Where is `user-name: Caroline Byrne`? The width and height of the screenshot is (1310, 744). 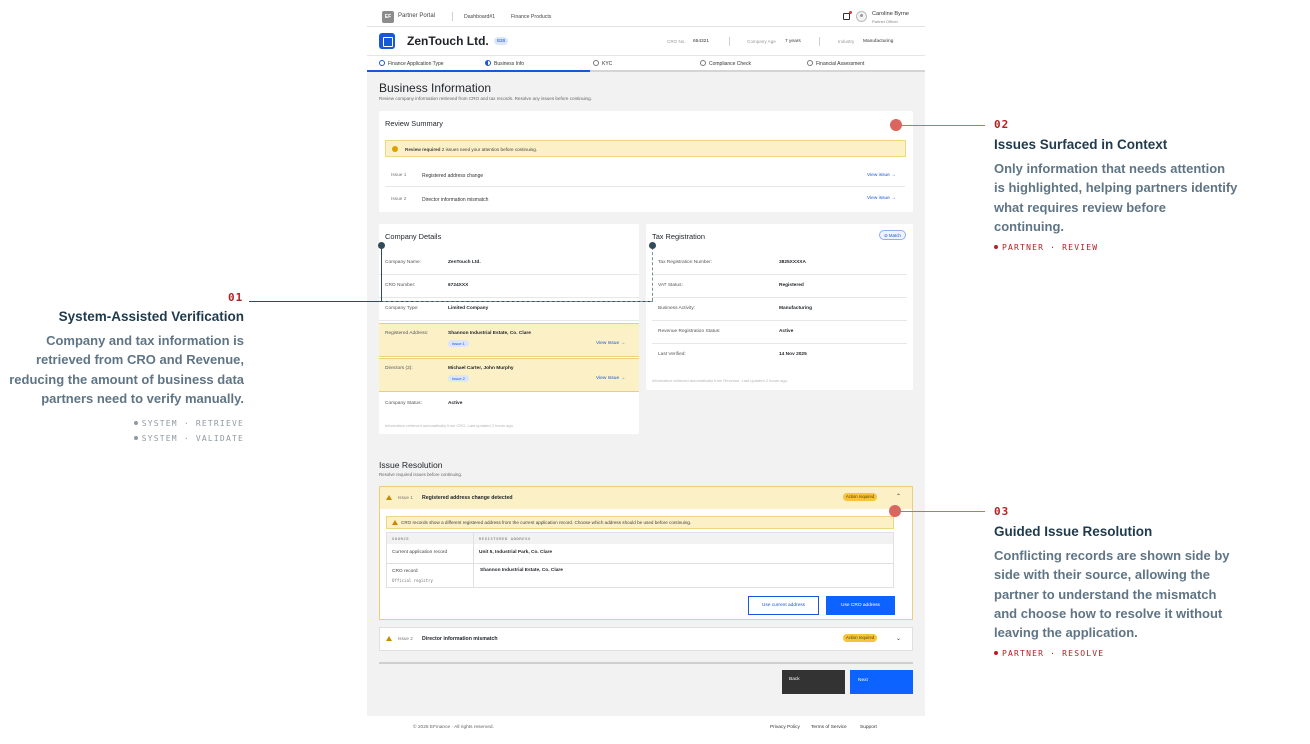
user-name: Caroline Byrne is located at coordinates (890, 14).